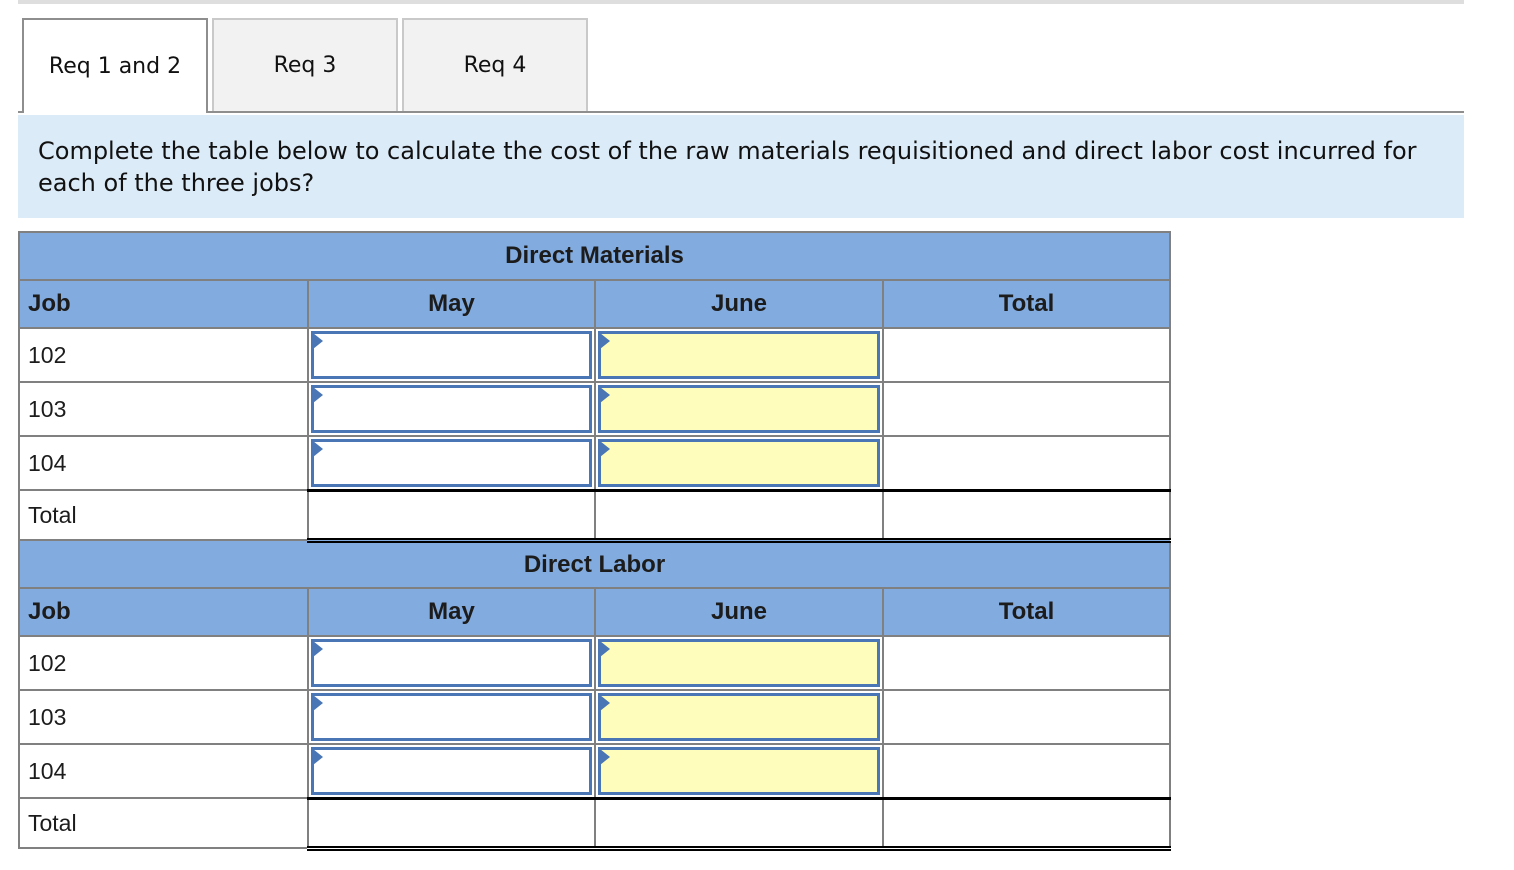 The width and height of the screenshot is (1514, 870). I want to click on tab-bar: Req 1 and 2 Req 3 Req 4, so click(741, 65).